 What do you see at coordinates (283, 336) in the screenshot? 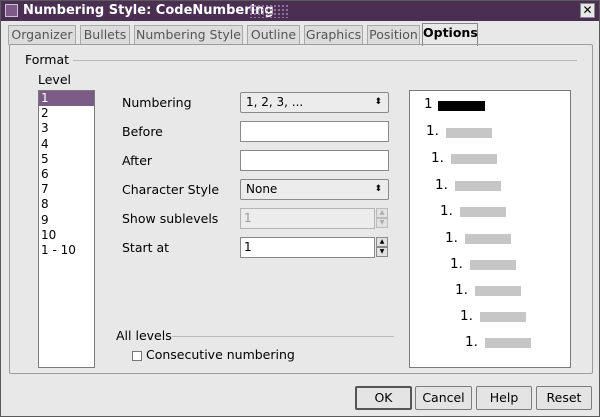
I see `all-levels-separator` at bounding box center [283, 336].